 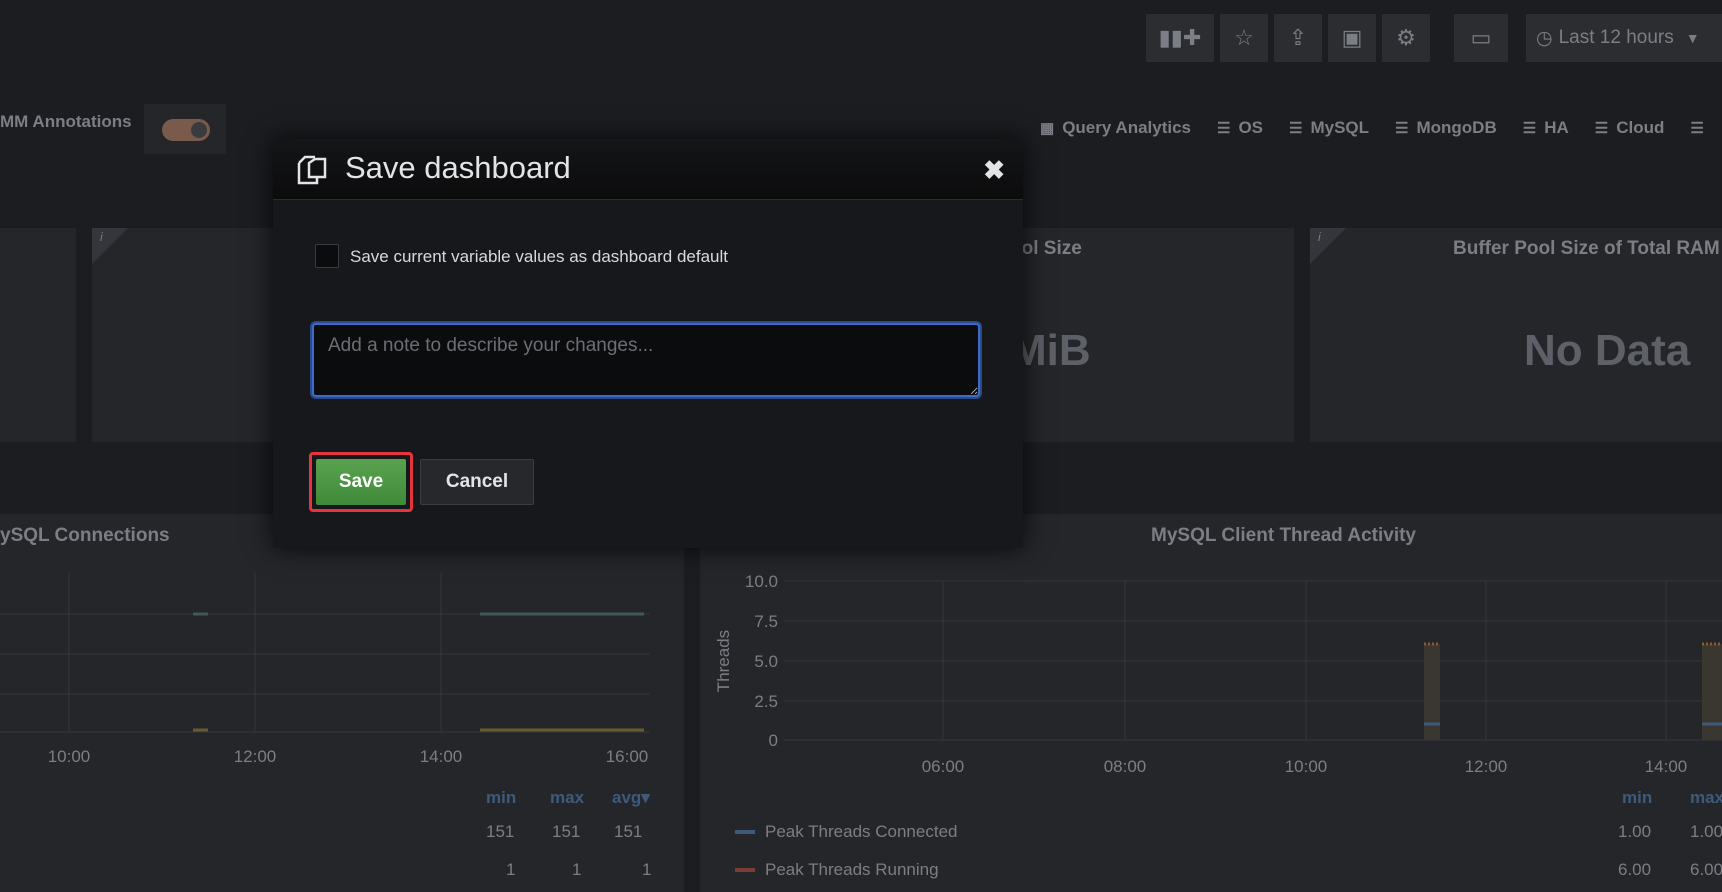 What do you see at coordinates (846, 832) in the screenshot?
I see `legend-series-peak-threads-connected: Peak Threads Connected` at bounding box center [846, 832].